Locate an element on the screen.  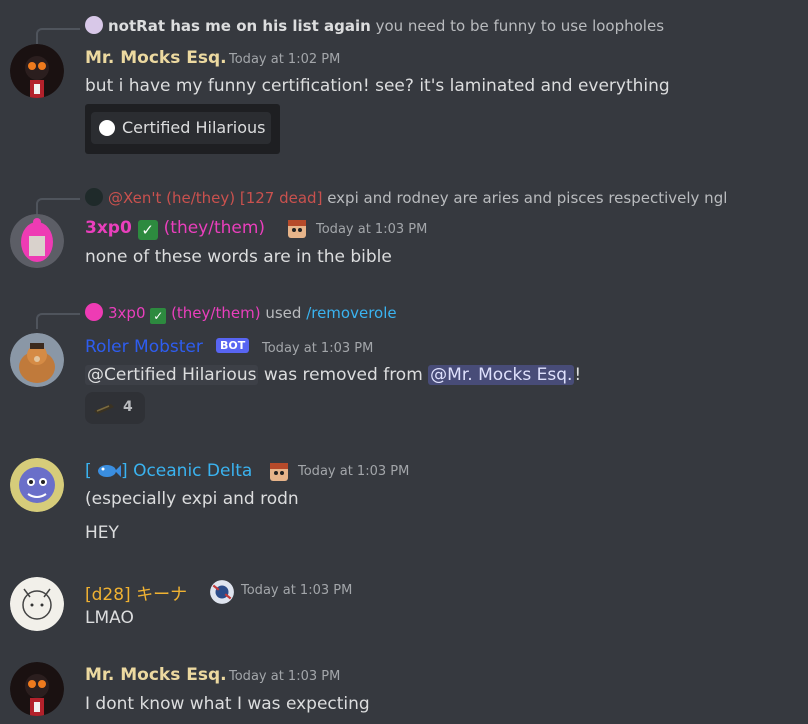
fish-icon is located at coordinates (109, 473).